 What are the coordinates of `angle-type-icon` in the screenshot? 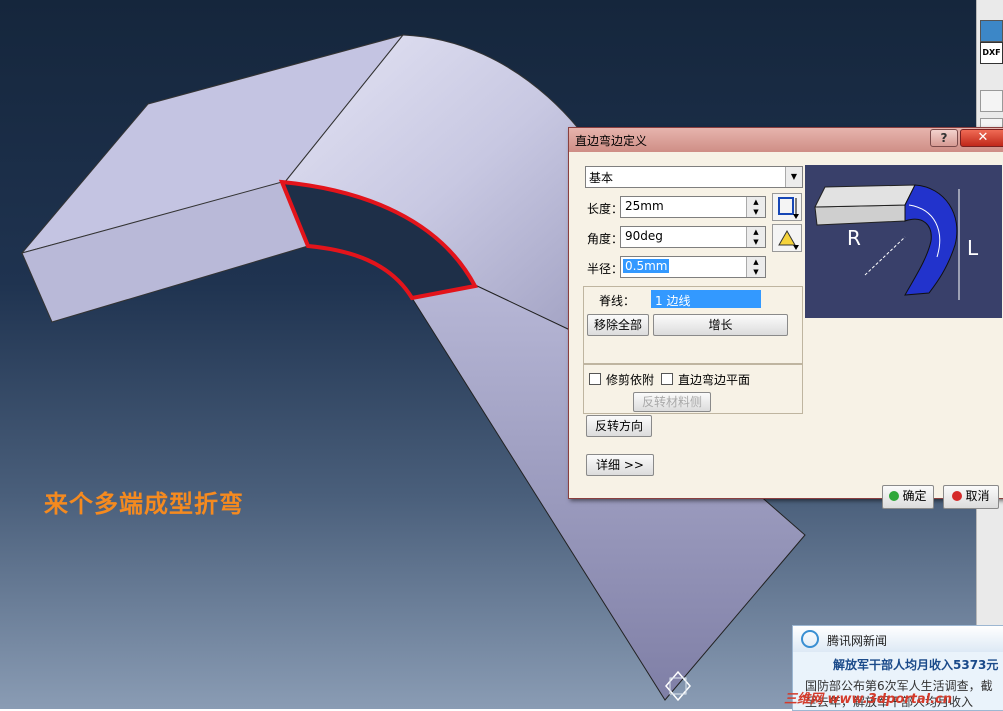 It's located at (787, 238).